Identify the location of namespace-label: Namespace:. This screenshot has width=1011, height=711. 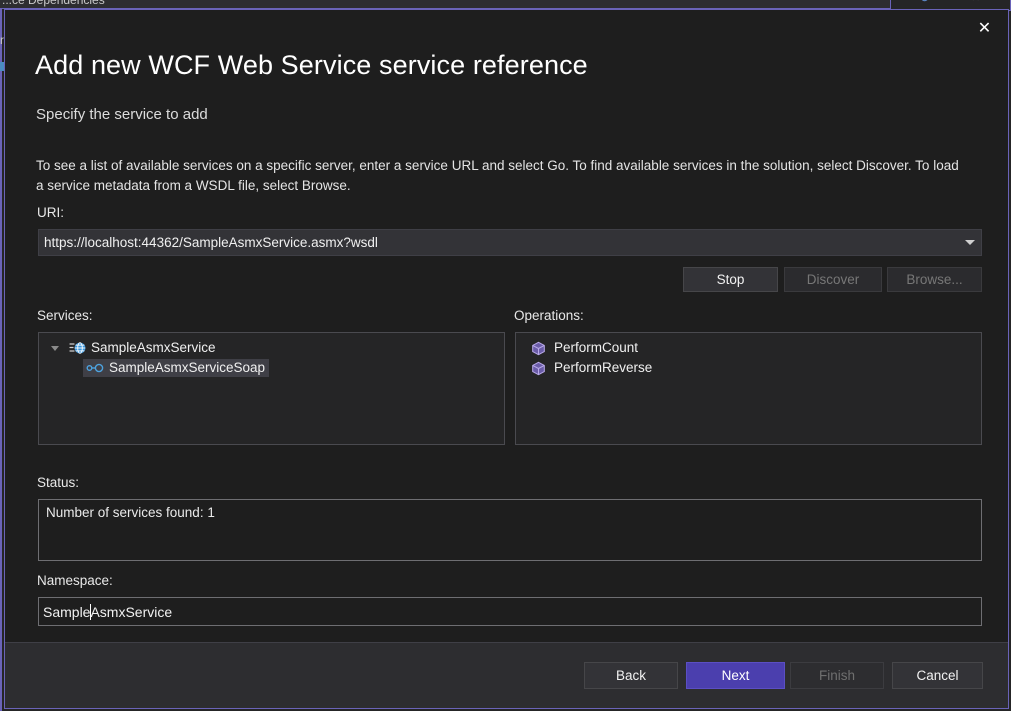
(75, 580).